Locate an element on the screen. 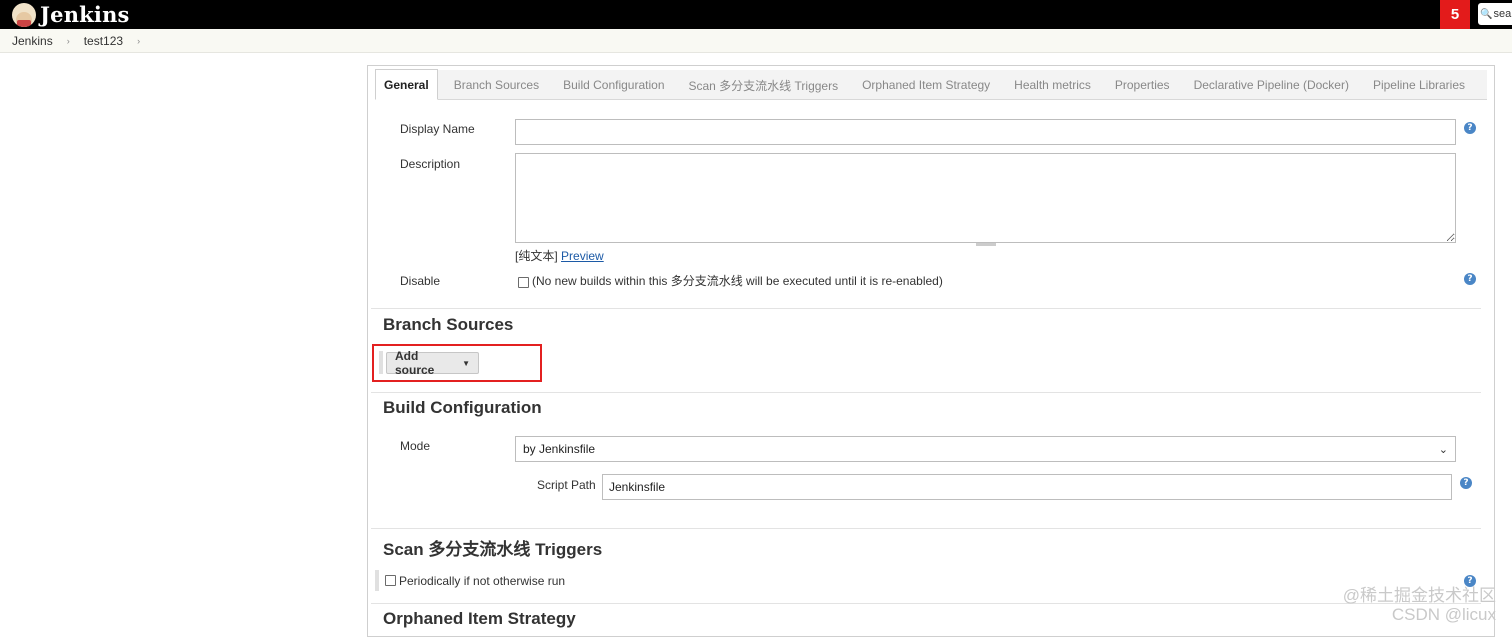  tab-pipeline-libraries: Pipeline Libraries is located at coordinates (1419, 85).